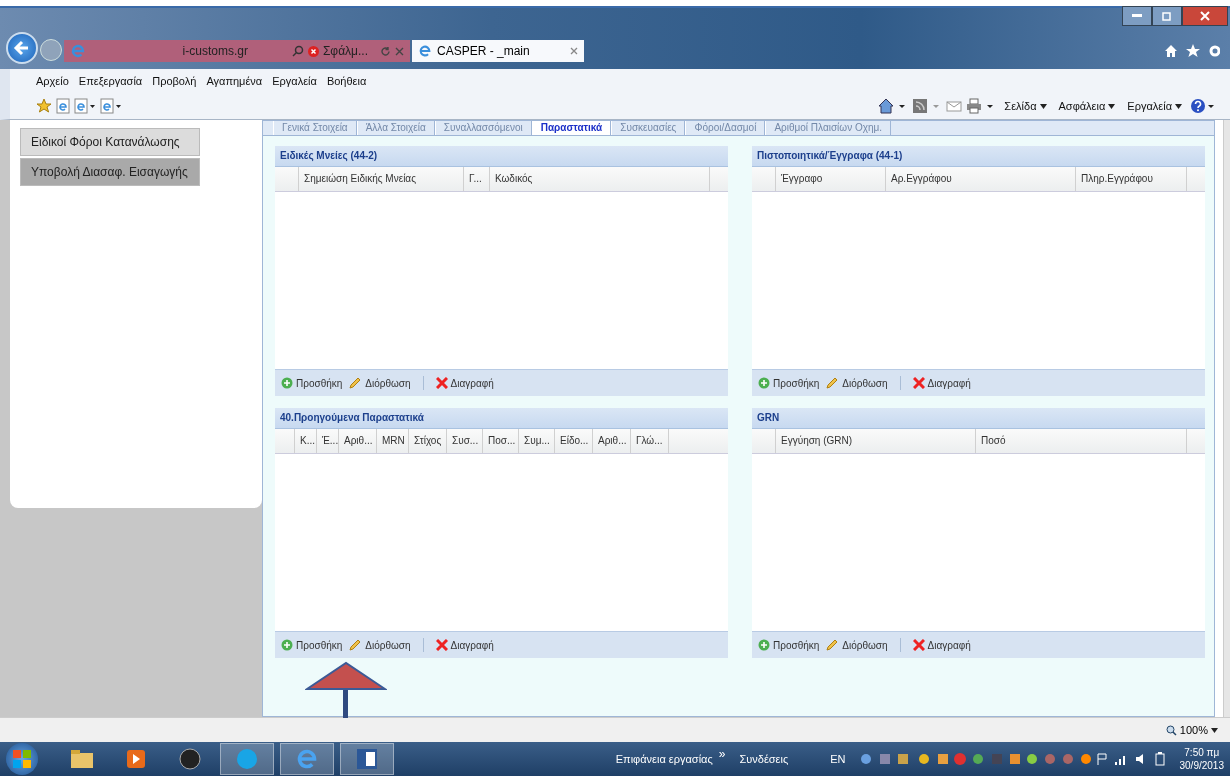 The image size is (1230, 776). I want to click on command-menu: Εργαλεία, so click(1154, 106).